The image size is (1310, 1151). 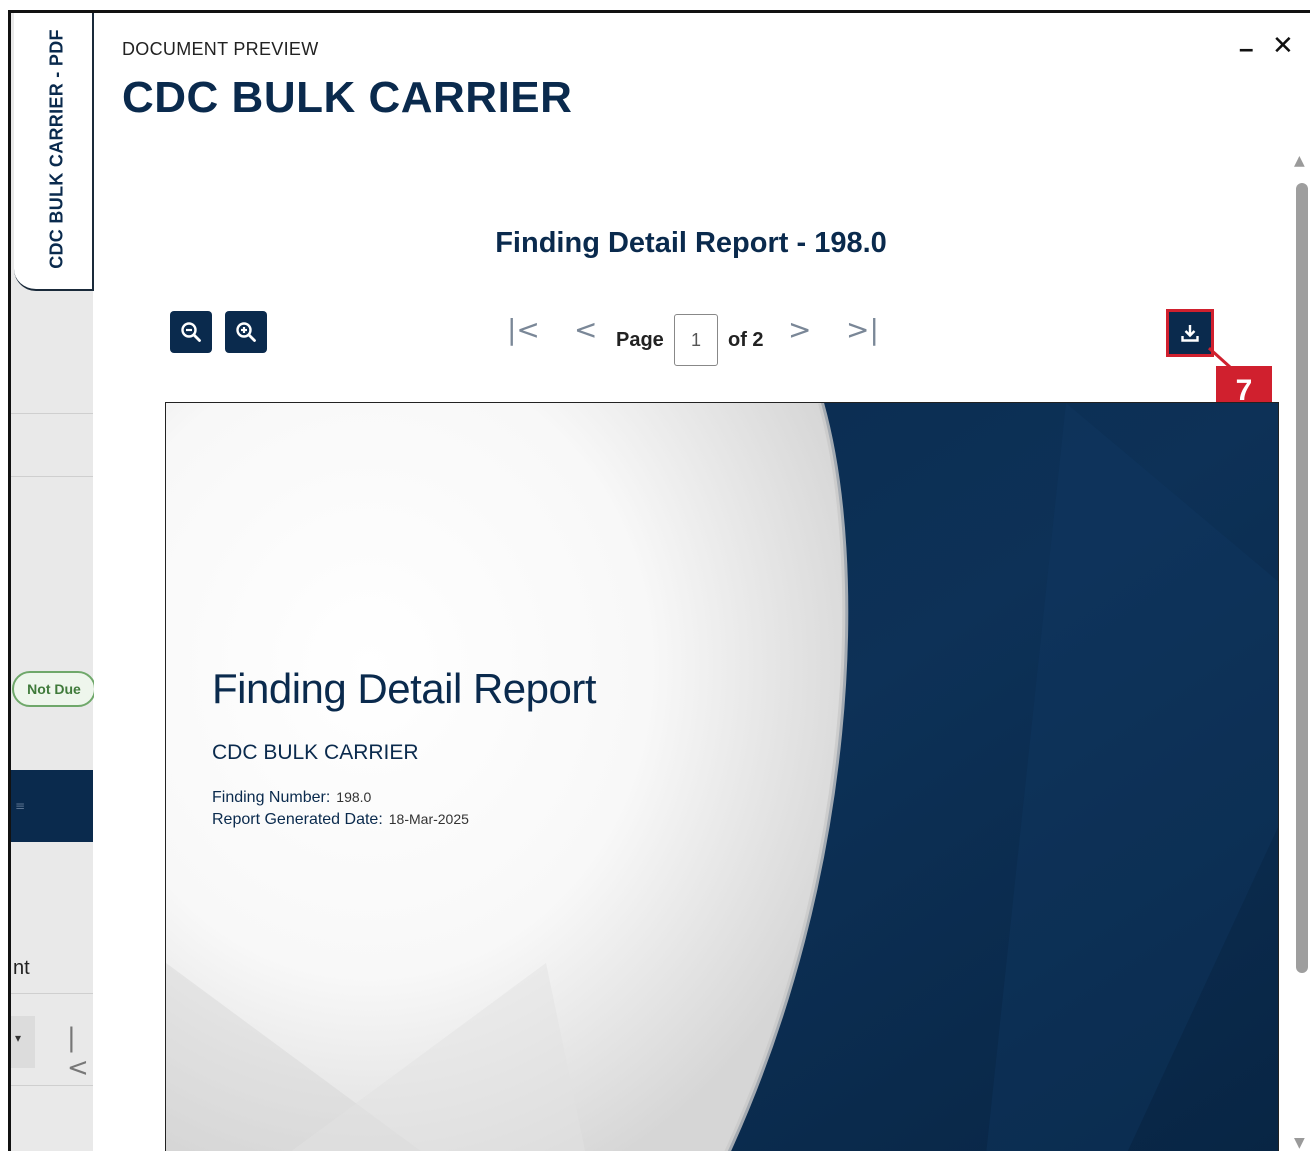 I want to click on report-date-label: Report Generated Date:, so click(x=297, y=819).